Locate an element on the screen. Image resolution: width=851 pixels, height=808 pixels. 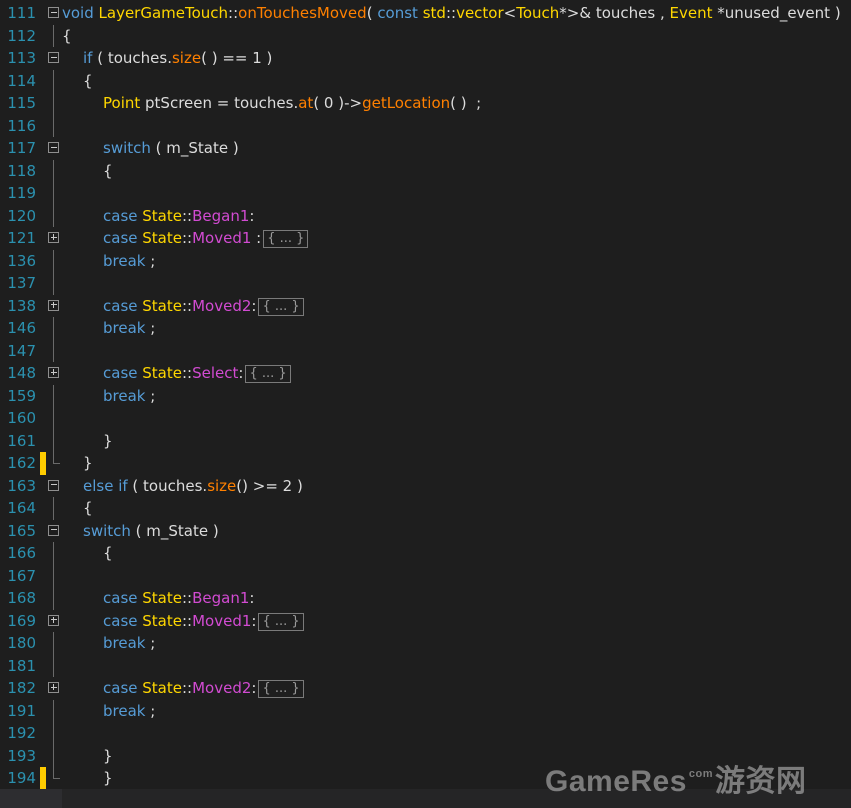
line-number: 138 is located at coordinates (21, 305).